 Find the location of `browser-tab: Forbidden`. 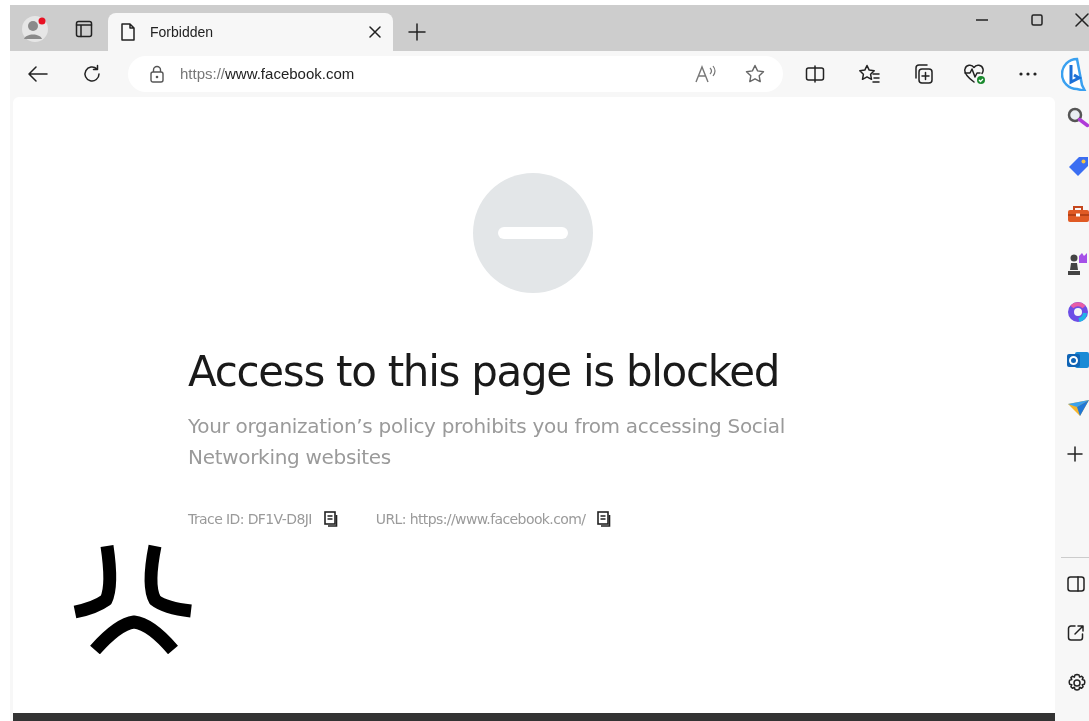

browser-tab: Forbidden is located at coordinates (250, 32).